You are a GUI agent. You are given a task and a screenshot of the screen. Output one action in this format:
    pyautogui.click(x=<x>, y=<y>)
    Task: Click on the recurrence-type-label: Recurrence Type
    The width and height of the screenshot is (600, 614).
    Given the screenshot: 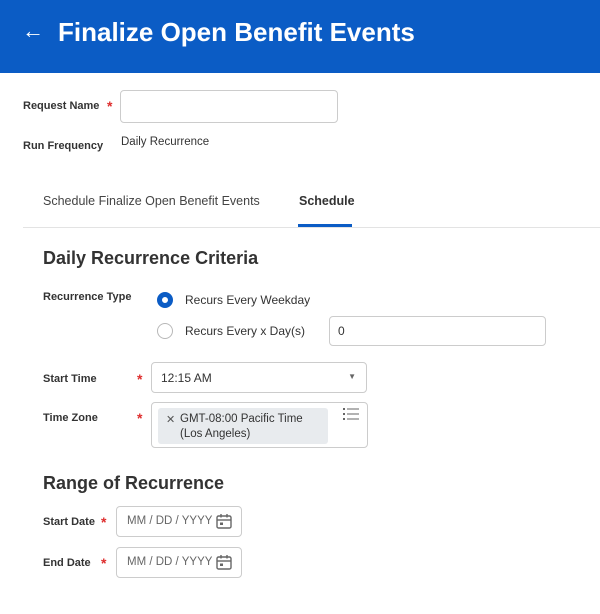 What is the action you would take?
    pyautogui.click(x=87, y=297)
    